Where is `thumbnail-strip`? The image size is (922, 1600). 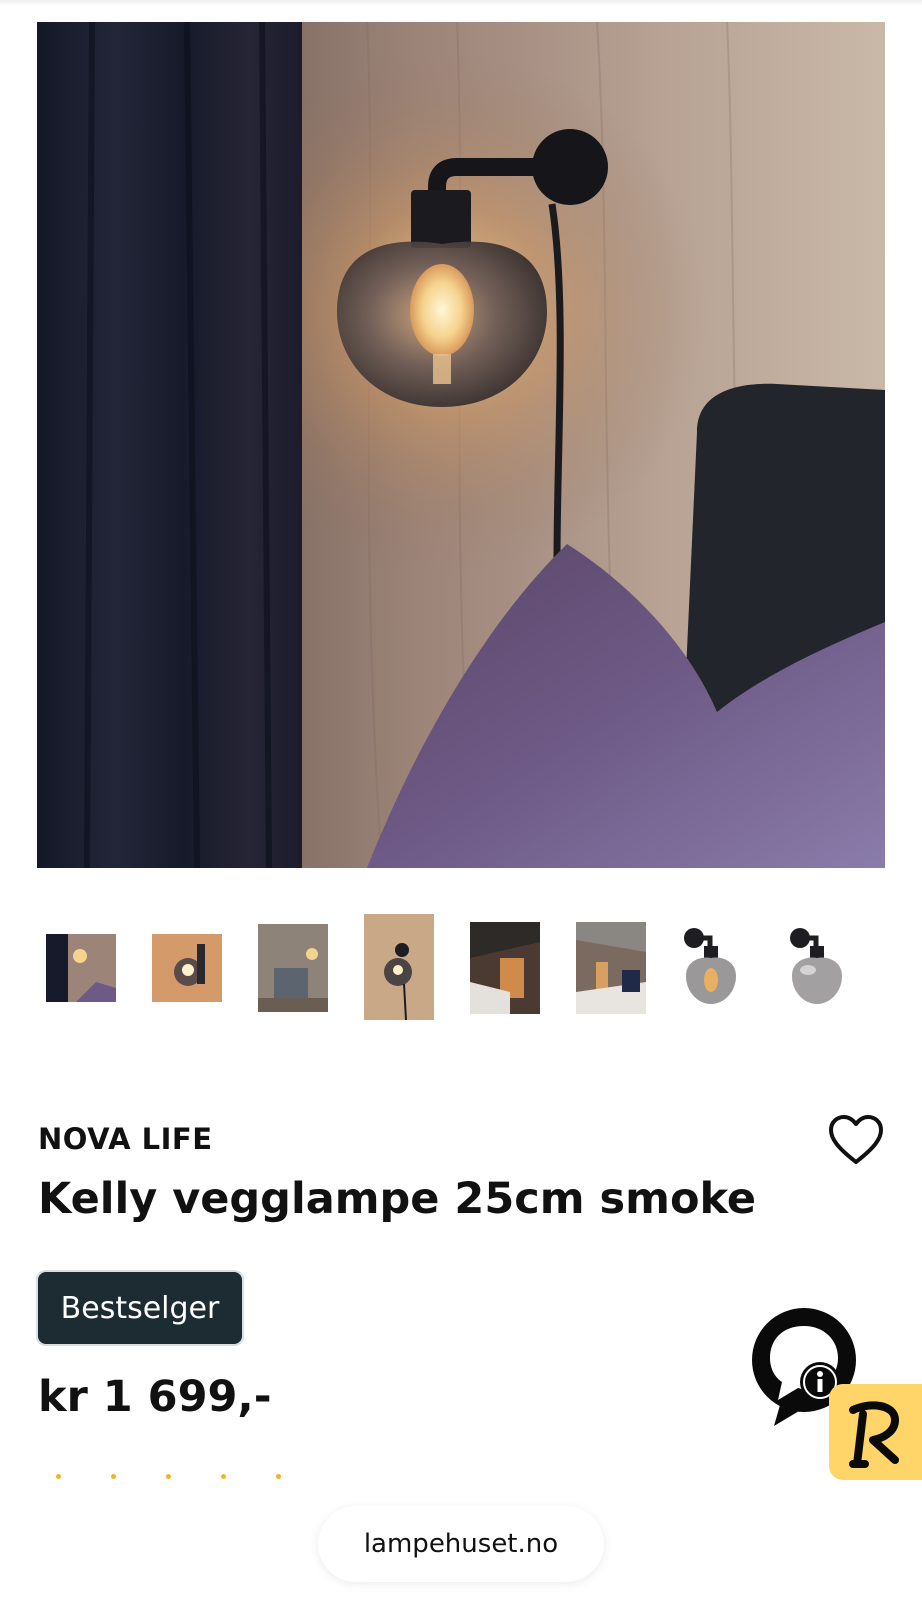 thumbnail-strip is located at coordinates (461, 977).